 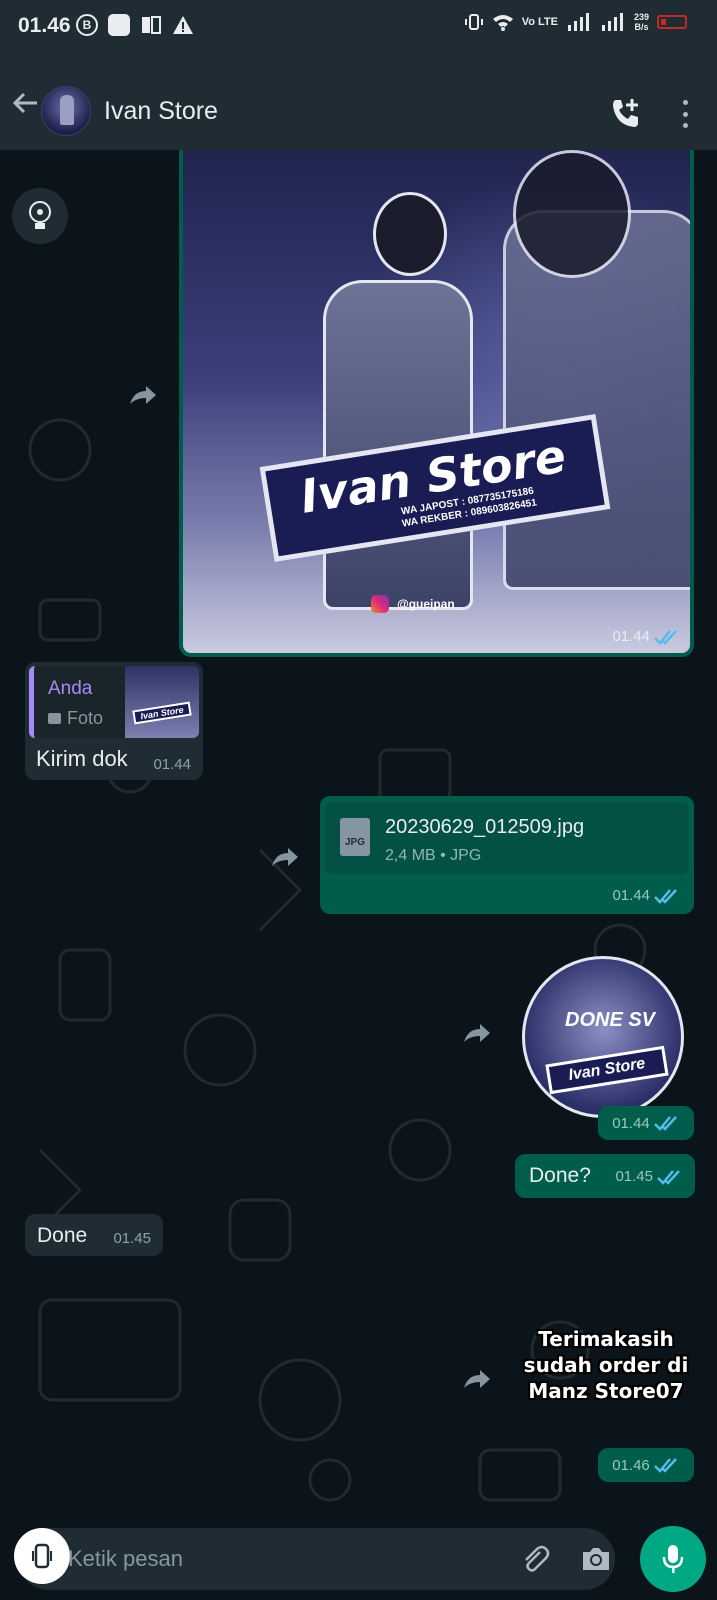 I want to click on quoted-message: Anda Foto Ivan Store, so click(x=114, y=702).